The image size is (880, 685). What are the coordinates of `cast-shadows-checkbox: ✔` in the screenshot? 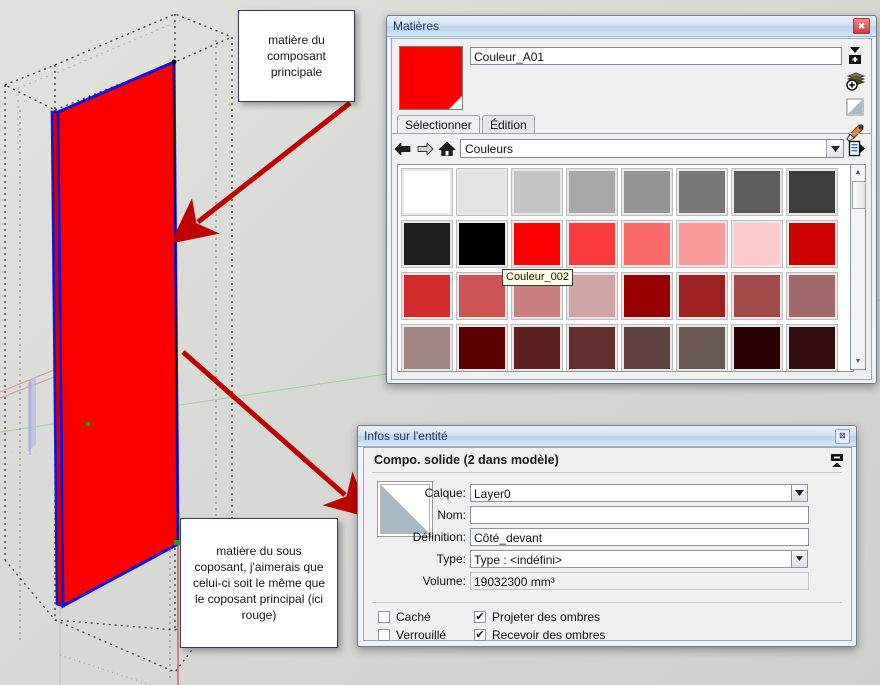 It's located at (480, 617).